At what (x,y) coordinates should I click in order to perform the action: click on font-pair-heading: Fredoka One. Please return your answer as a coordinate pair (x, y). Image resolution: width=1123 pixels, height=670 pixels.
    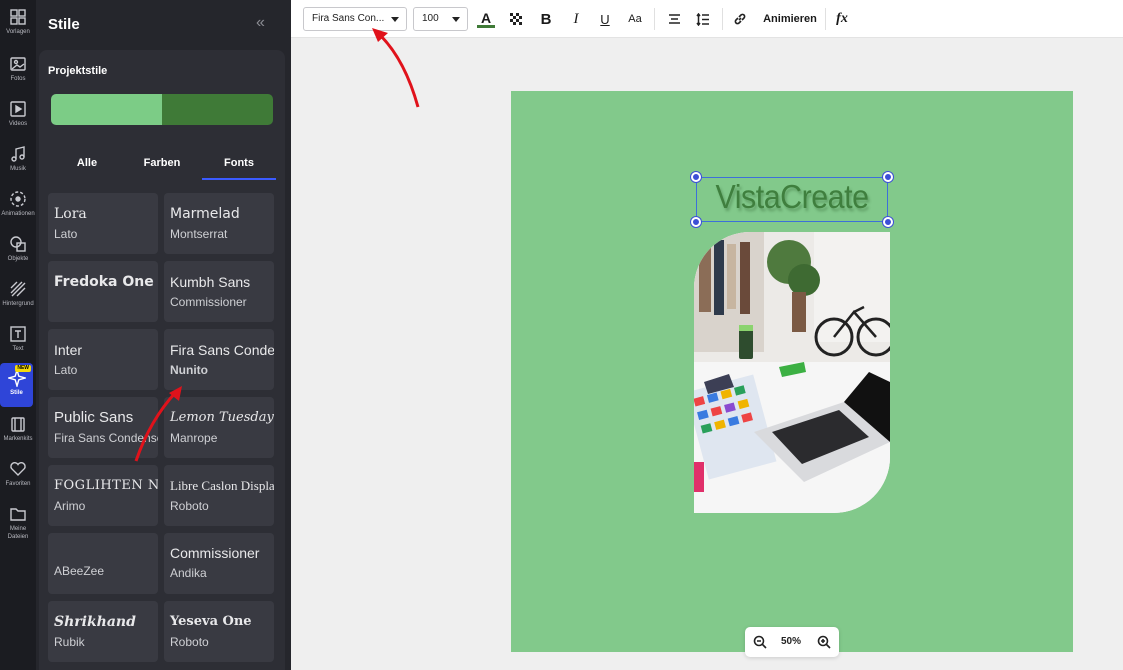
    Looking at the image, I should click on (104, 282).